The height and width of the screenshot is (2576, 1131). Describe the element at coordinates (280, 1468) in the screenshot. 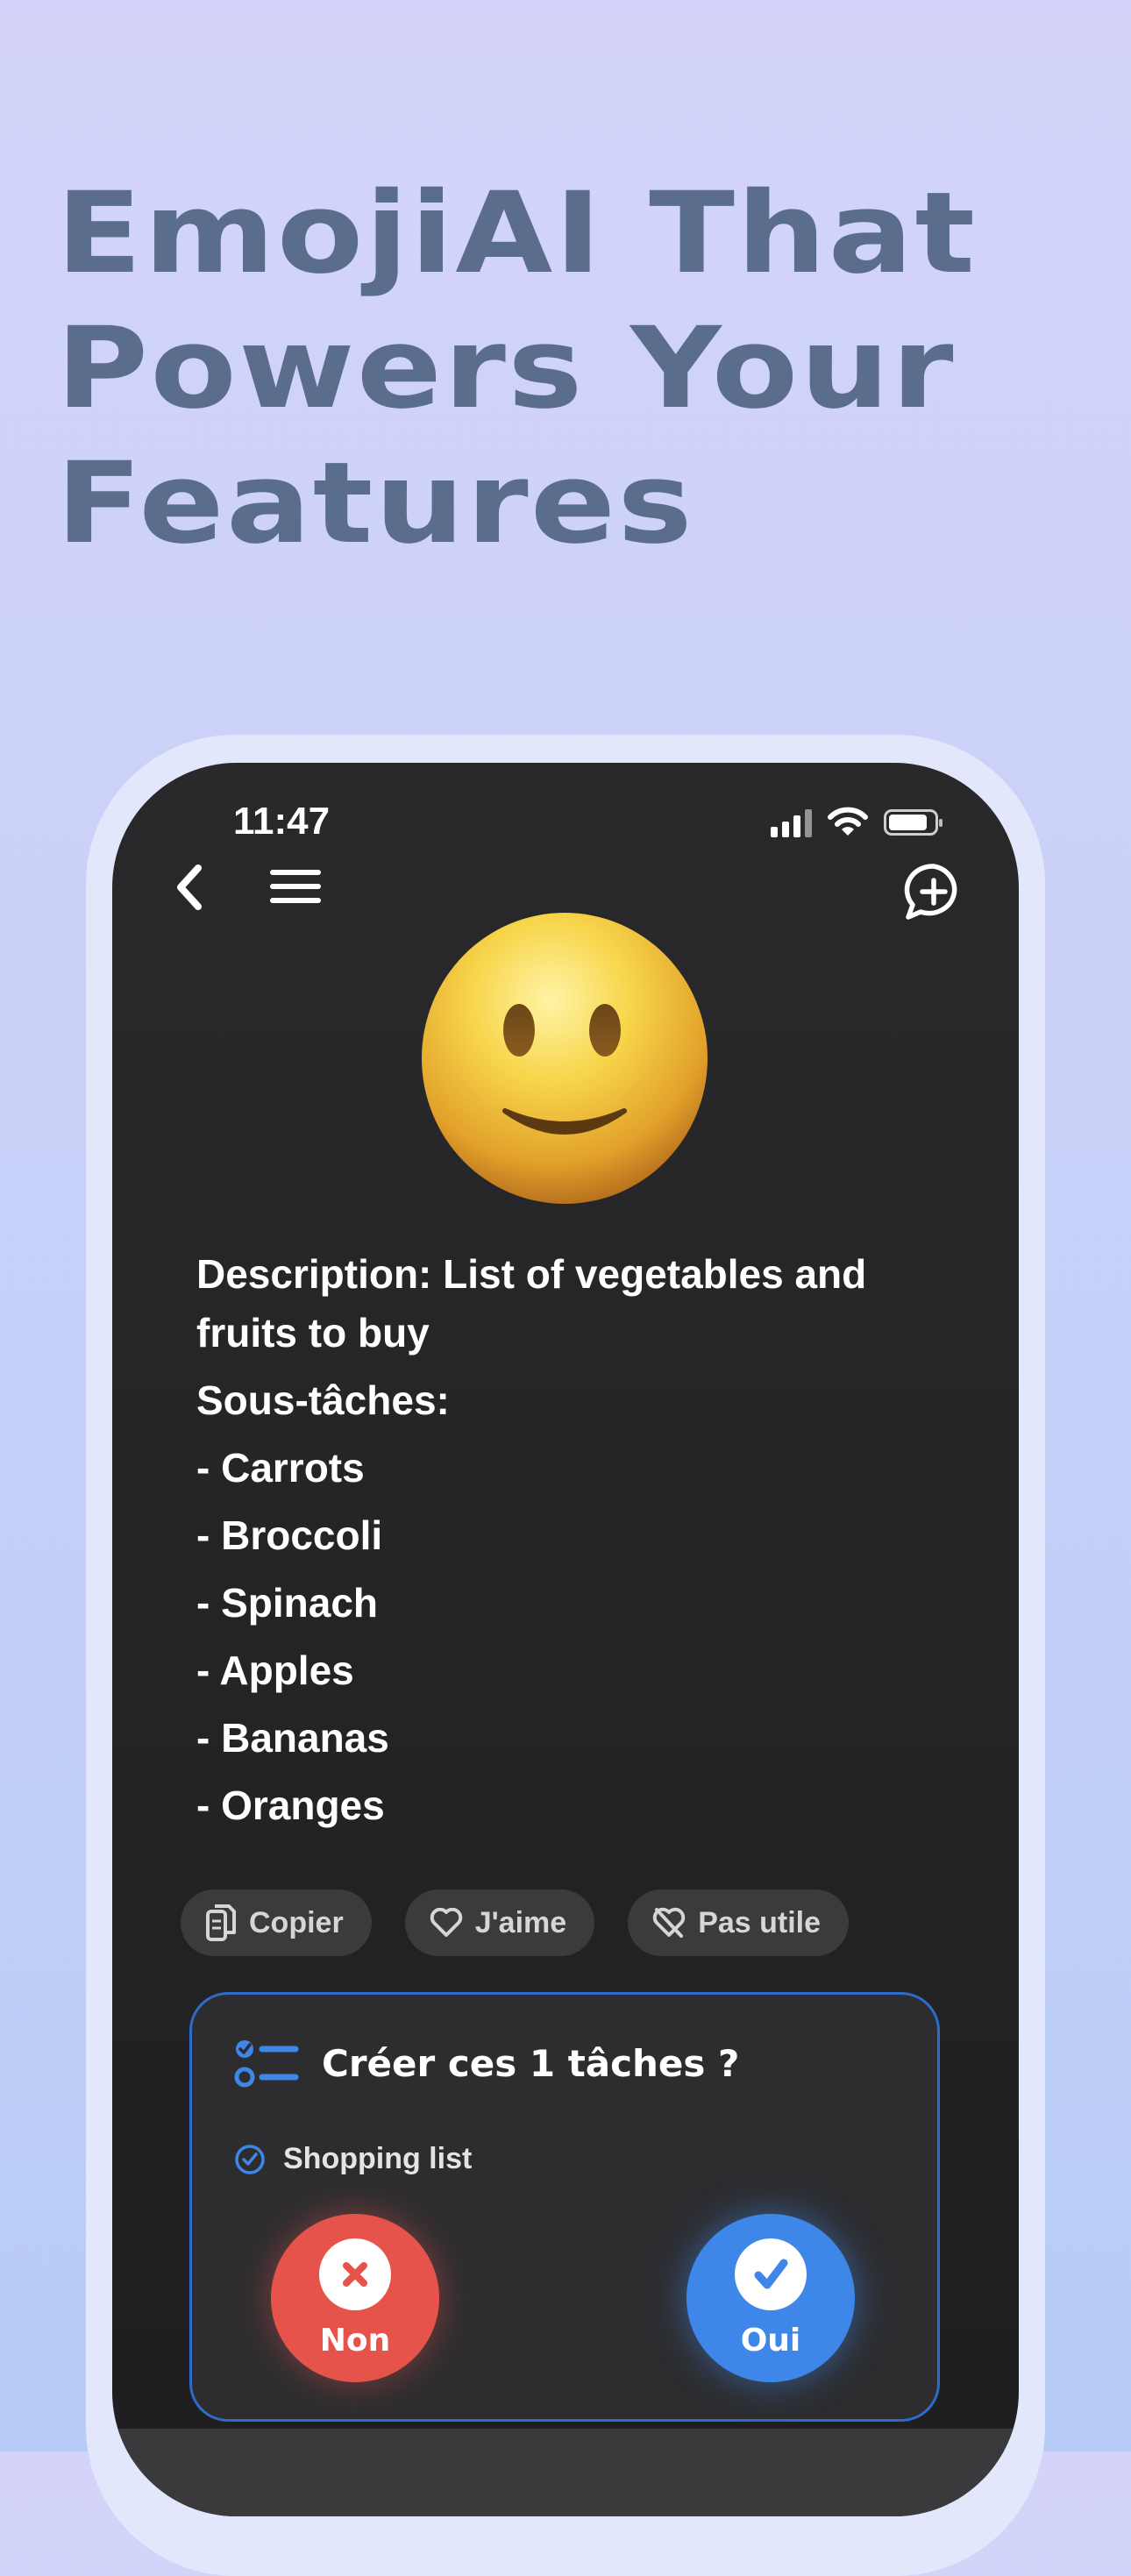

I see `message-item: - Carrots` at that location.